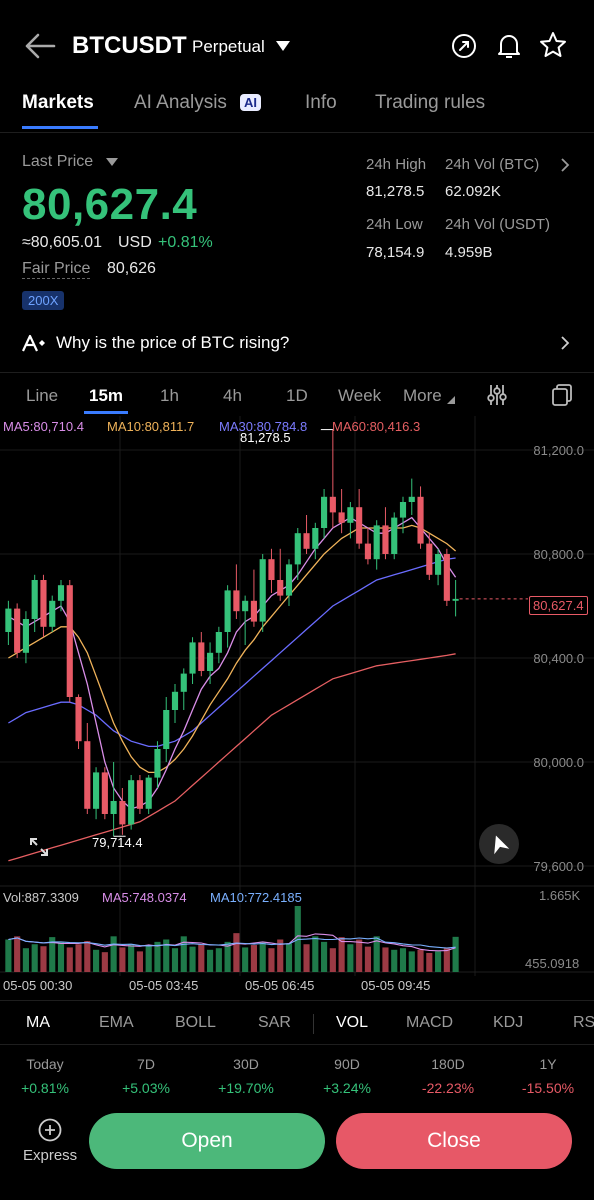 The width and height of the screenshot is (594, 1200). I want to click on star-icon, so click(553, 45).